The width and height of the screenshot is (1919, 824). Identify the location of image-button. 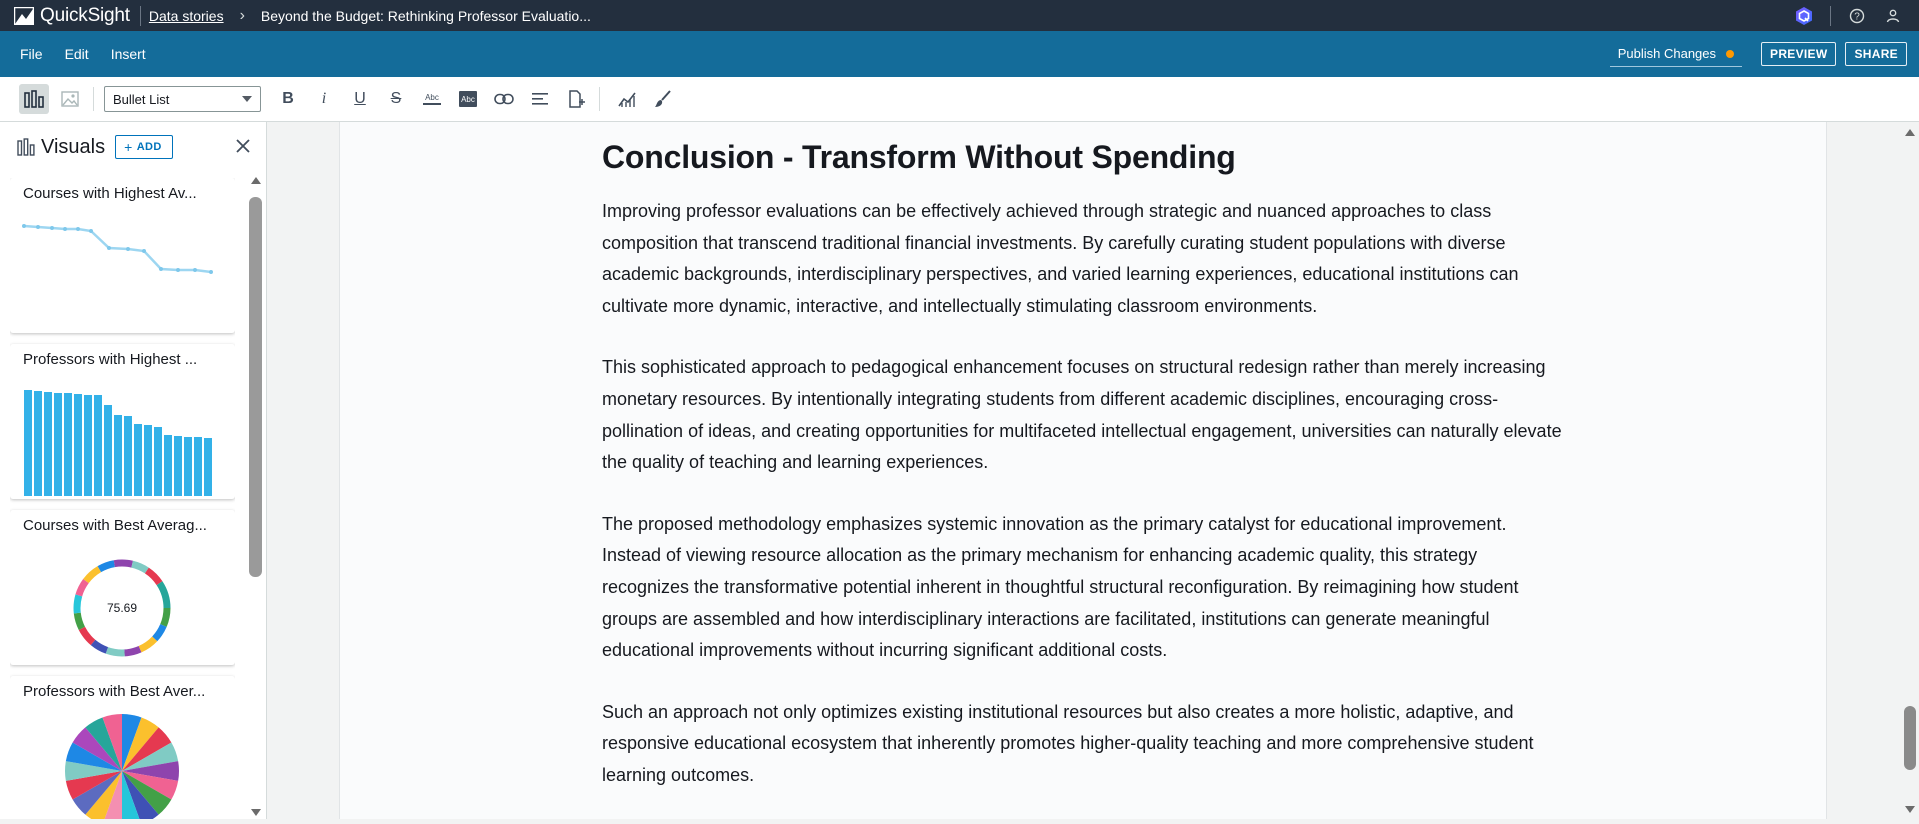
(70, 99).